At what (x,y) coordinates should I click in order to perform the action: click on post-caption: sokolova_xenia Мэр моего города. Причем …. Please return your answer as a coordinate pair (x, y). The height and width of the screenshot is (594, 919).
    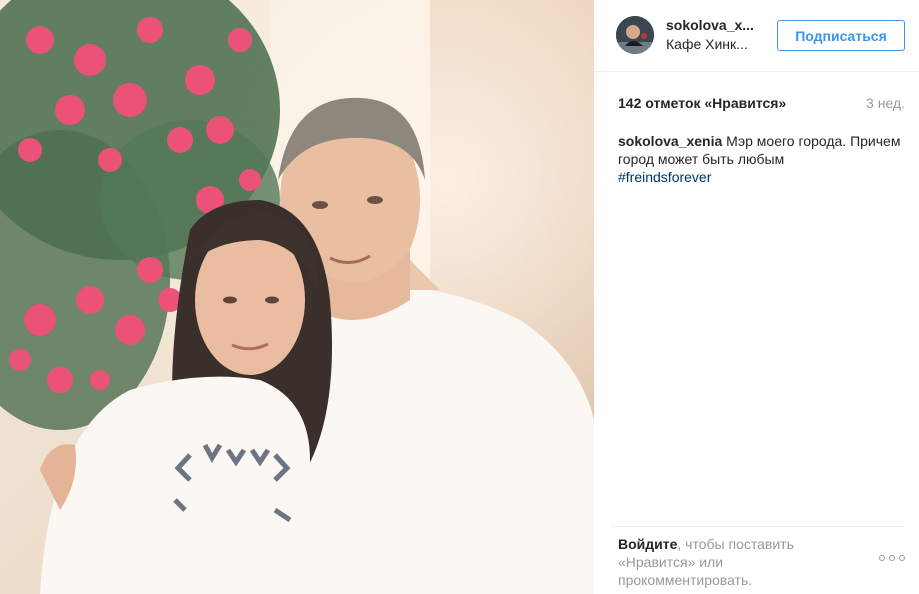
    Looking at the image, I should click on (761, 159).